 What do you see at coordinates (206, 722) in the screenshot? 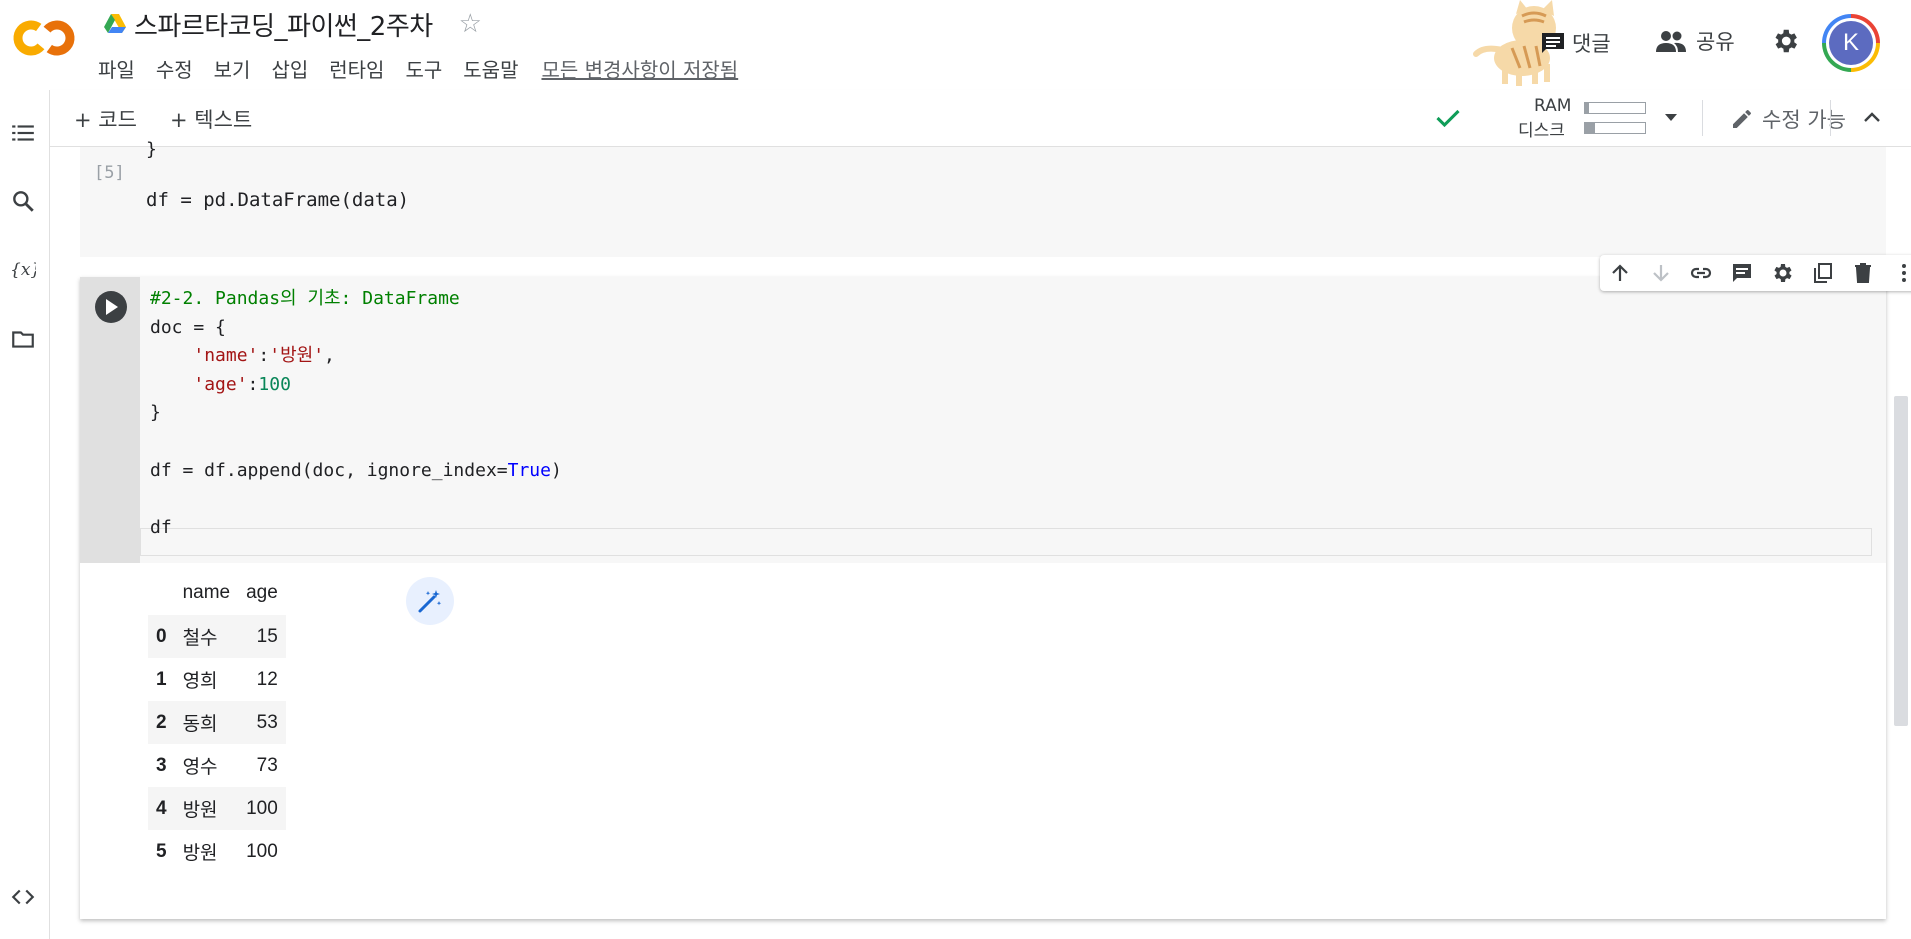
I see `cell-name: 동희` at bounding box center [206, 722].